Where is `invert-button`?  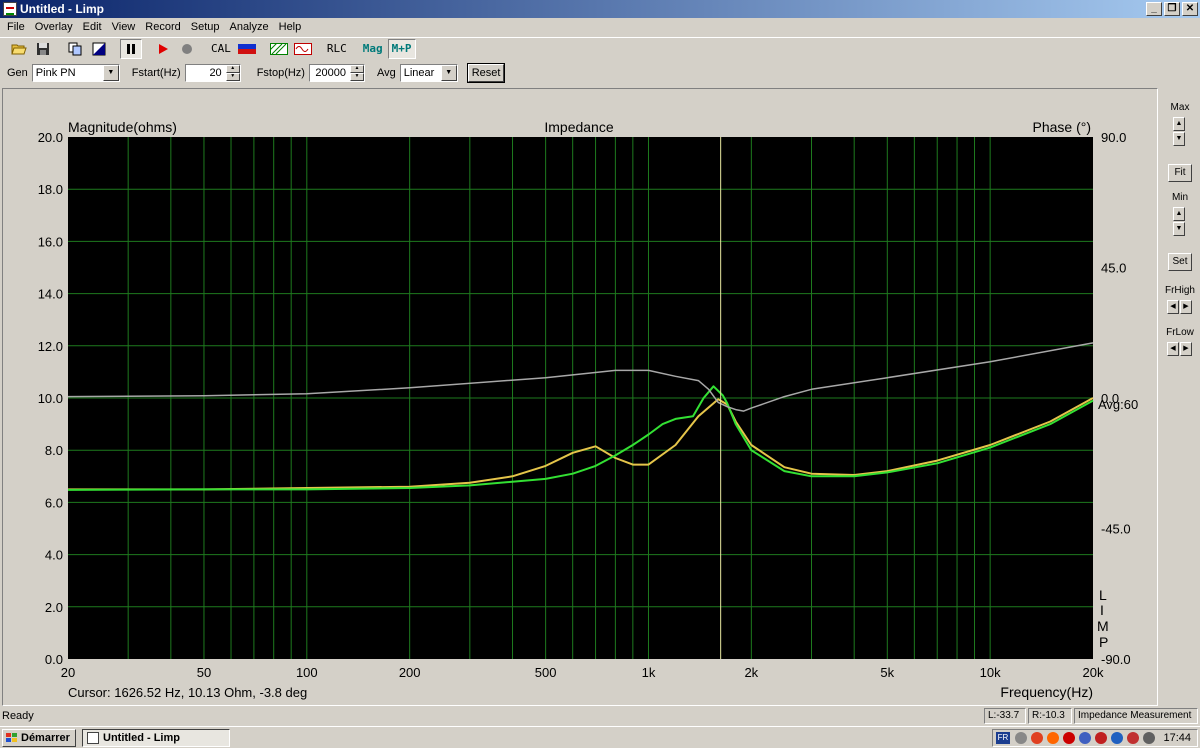 invert-button is located at coordinates (99, 49).